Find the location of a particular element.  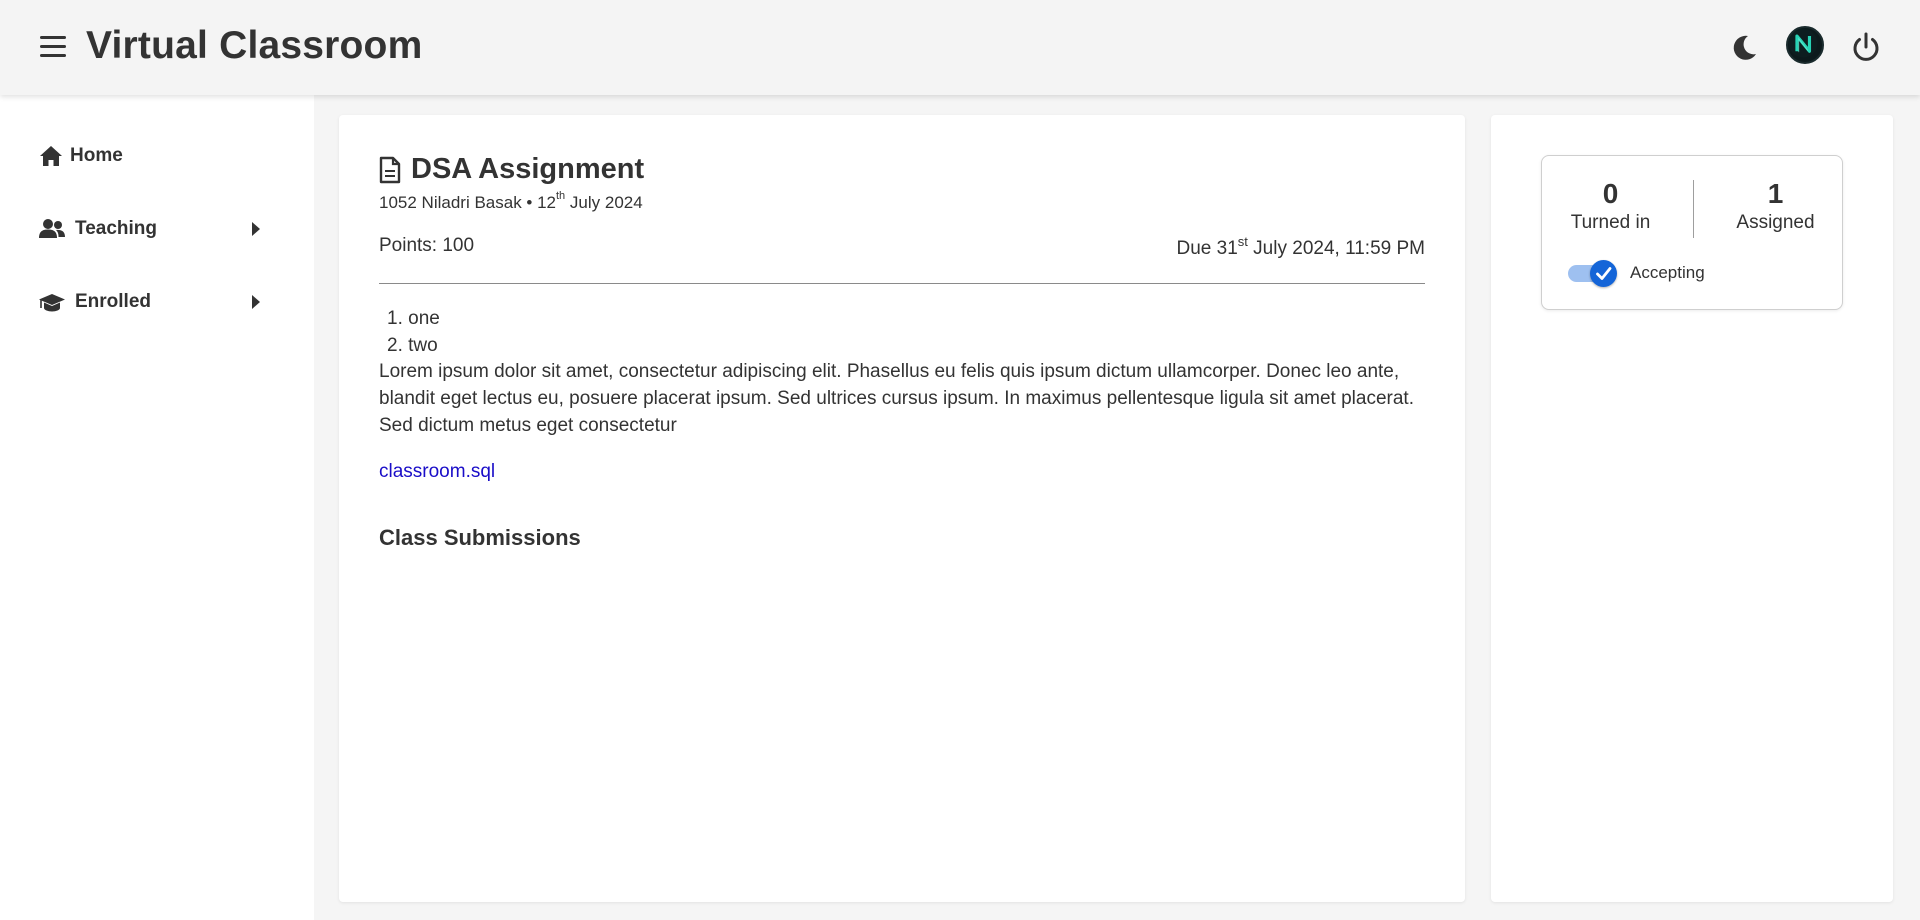

sidebar-item-home: Home is located at coordinates (153, 156).